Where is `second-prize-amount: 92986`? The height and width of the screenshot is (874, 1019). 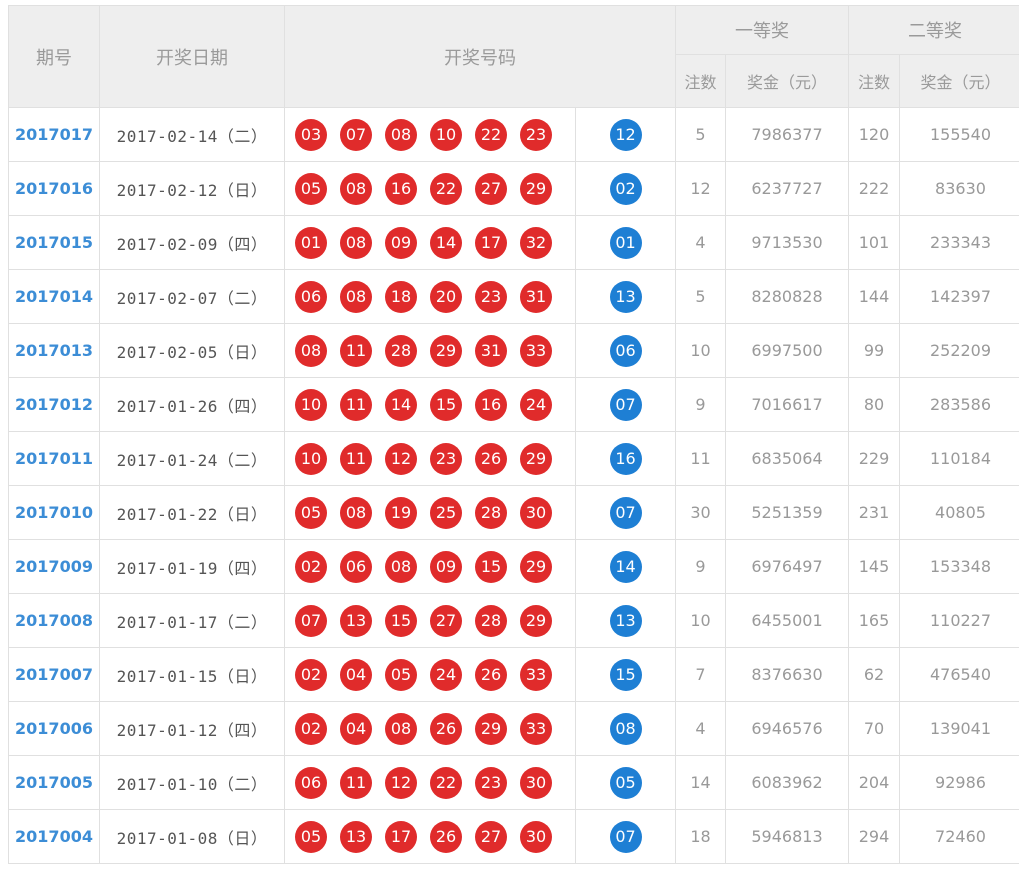 second-prize-amount: 92986 is located at coordinates (959, 782).